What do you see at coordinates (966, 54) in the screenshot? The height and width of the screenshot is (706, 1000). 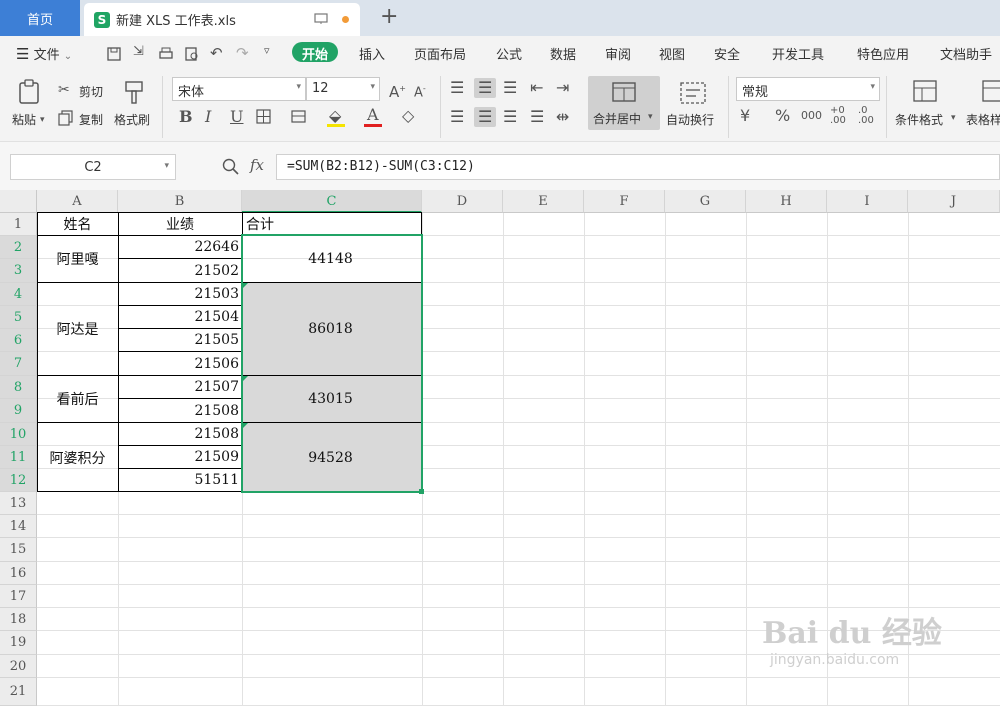 I see `menu-tab-doc-helper: 文档助手` at bounding box center [966, 54].